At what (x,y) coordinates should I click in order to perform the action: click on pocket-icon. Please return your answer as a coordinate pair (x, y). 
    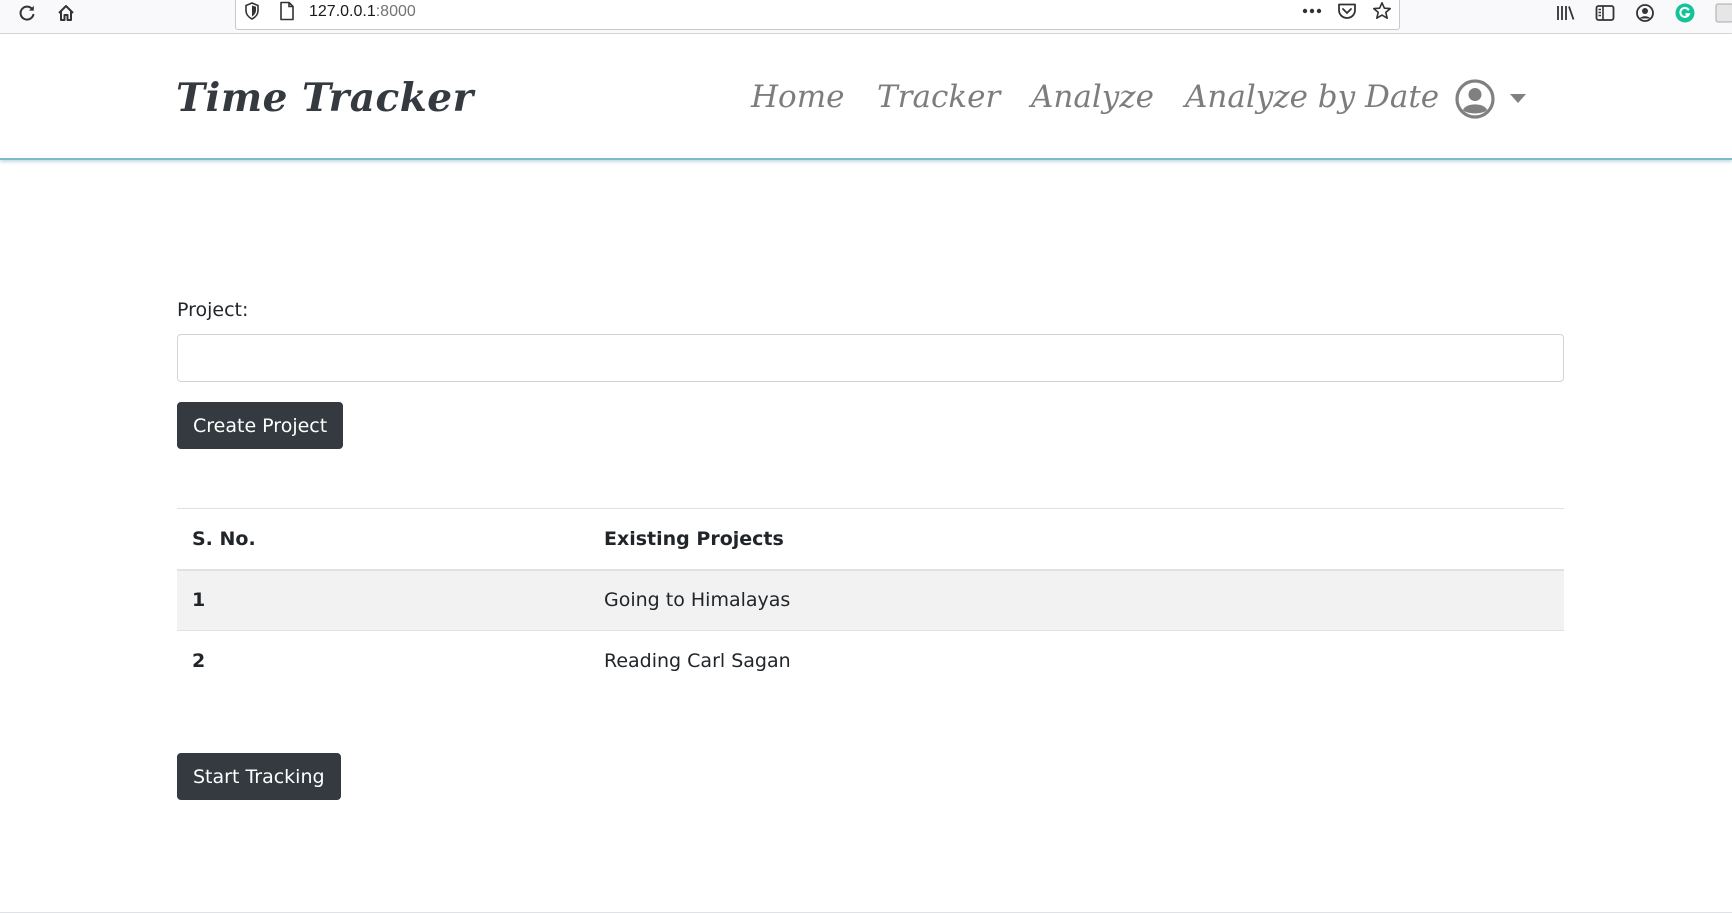
    Looking at the image, I should click on (1347, 11).